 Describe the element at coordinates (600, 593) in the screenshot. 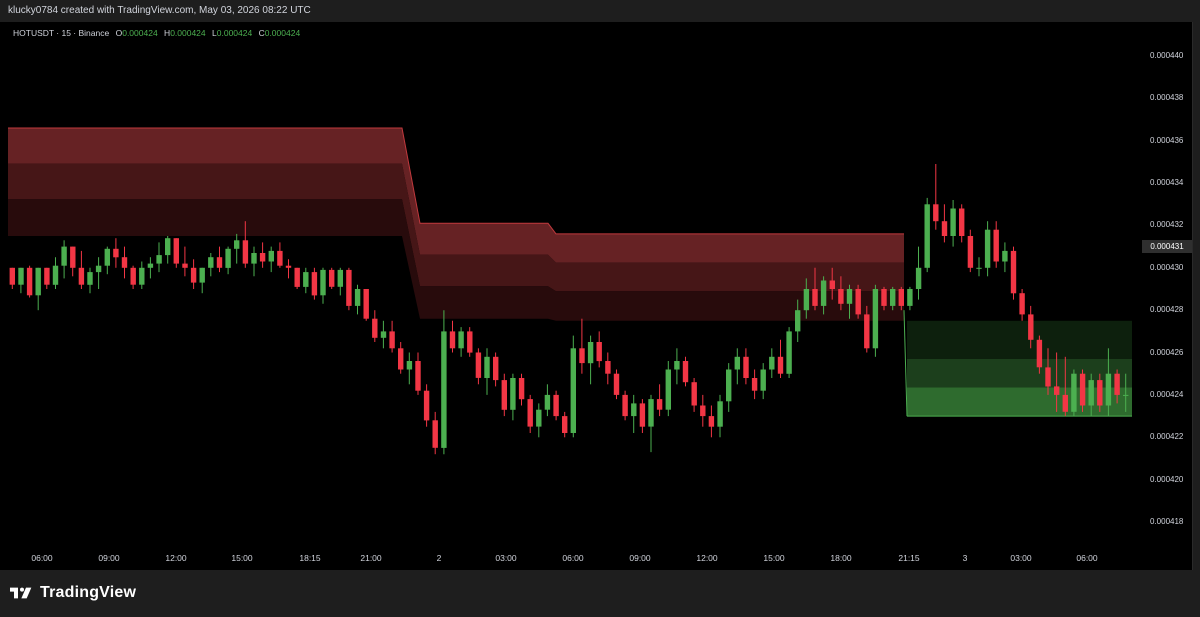

I see `footer` at that location.